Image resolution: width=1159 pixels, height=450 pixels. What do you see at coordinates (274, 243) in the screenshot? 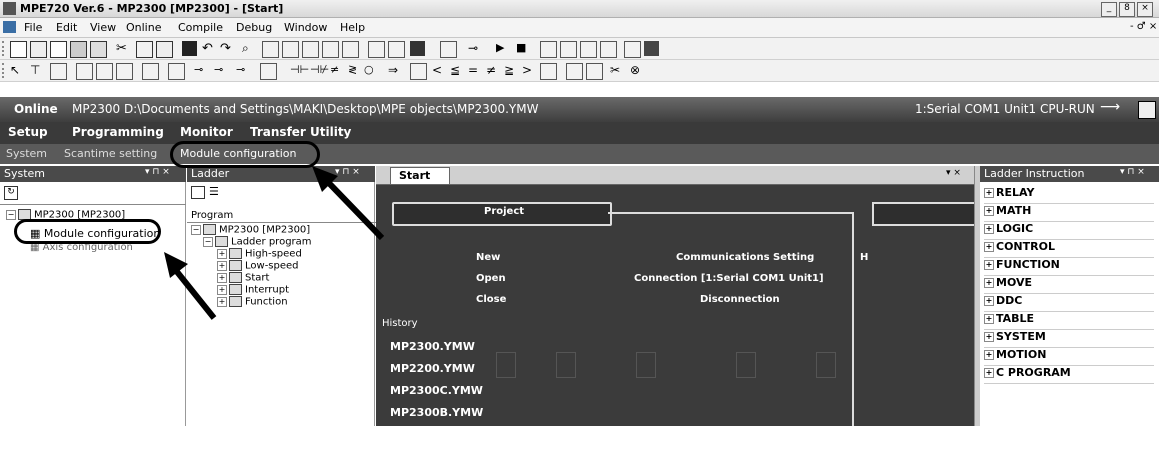
I see `callout-arrows` at bounding box center [274, 243].